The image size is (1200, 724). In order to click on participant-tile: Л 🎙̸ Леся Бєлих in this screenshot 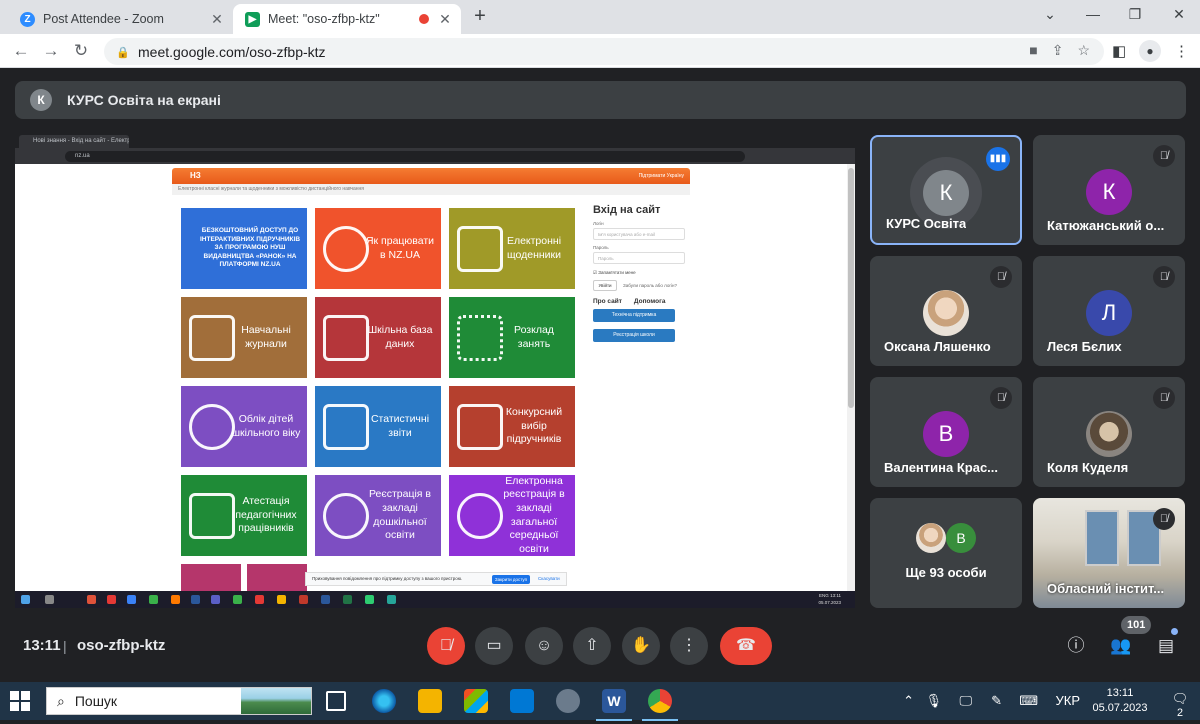, I will do `click(1109, 311)`.